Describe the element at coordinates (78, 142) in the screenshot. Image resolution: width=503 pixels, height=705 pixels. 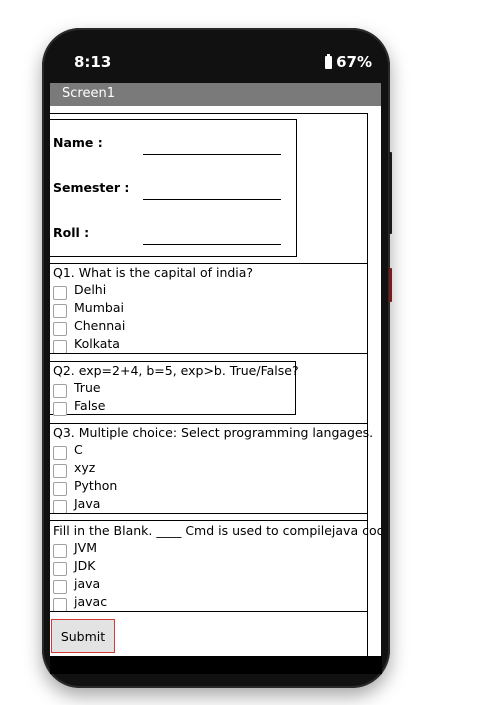
I see `name-label: Name :` at that location.